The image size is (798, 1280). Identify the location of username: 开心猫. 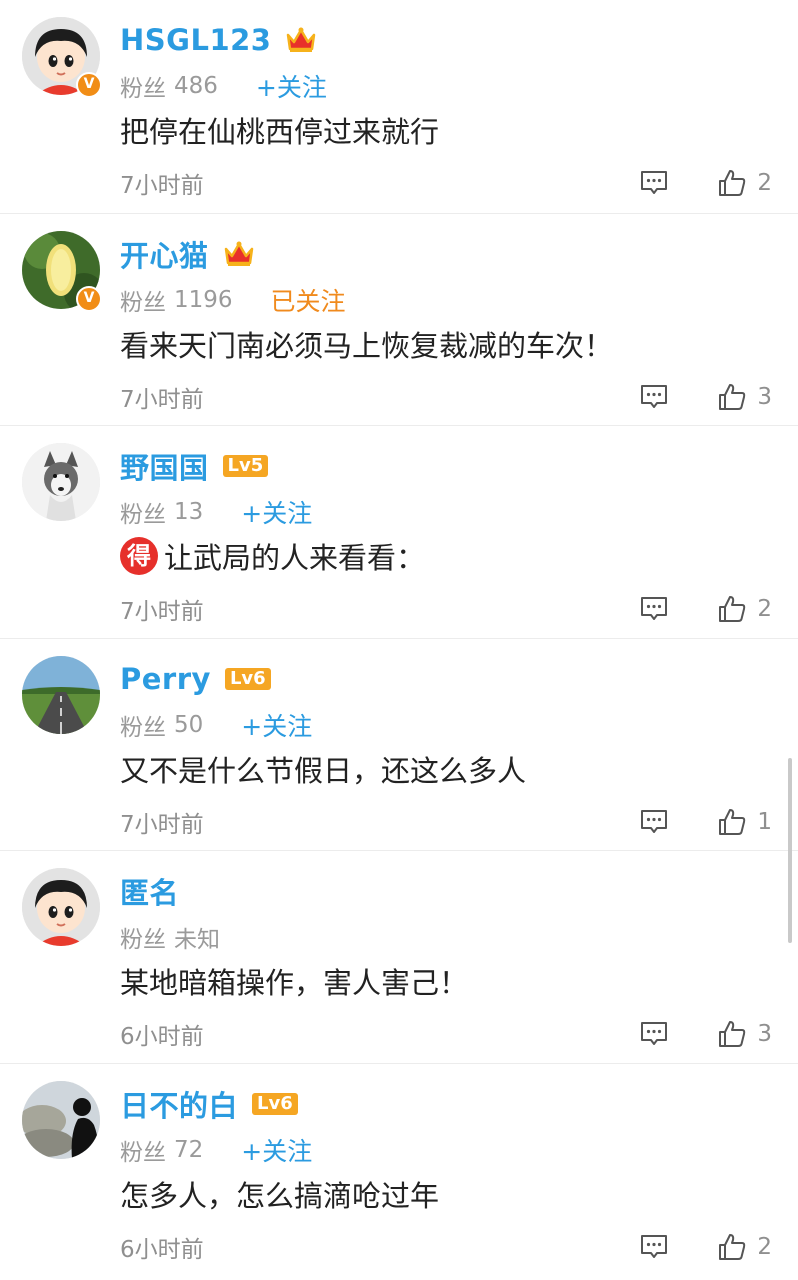
(164, 254).